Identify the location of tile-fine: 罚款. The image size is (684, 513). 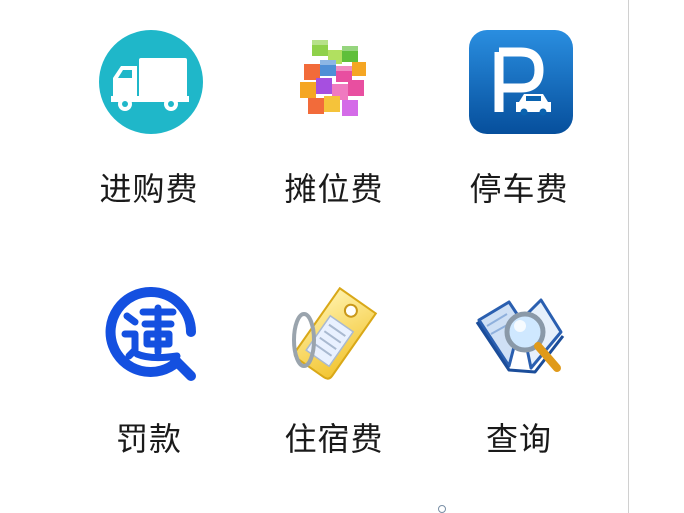
(149, 354).